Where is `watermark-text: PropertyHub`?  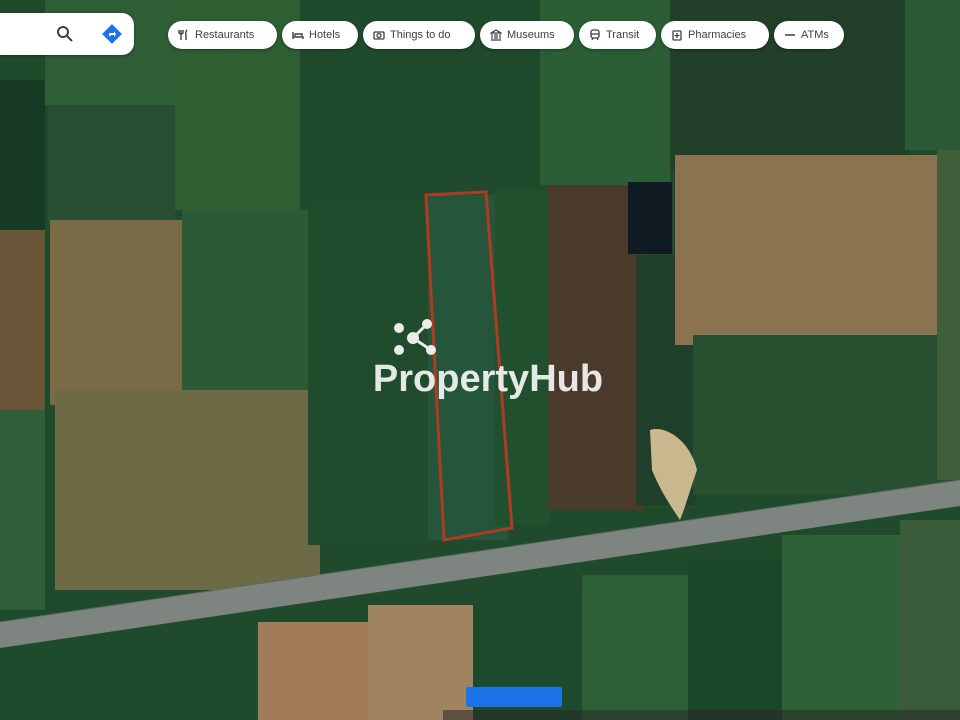 watermark-text: PropertyHub is located at coordinates (488, 379).